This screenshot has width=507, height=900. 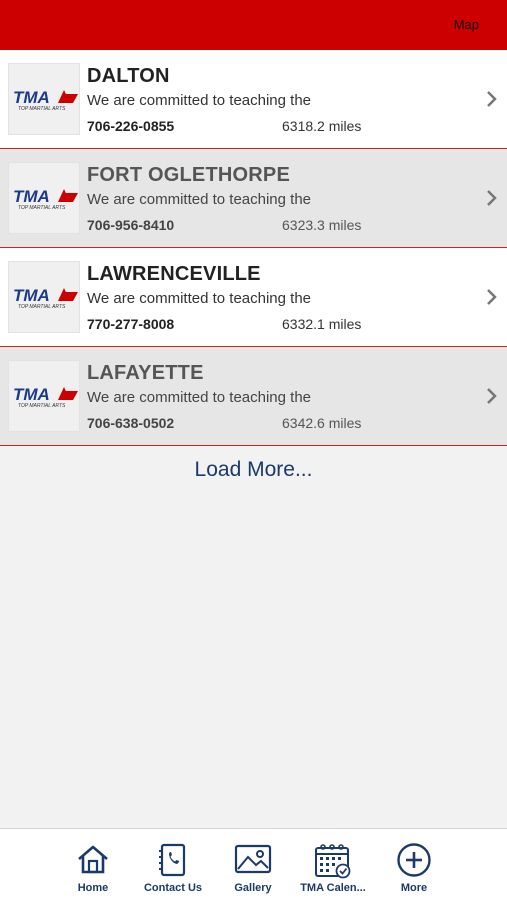 I want to click on location-distance: 6323.3 miles, so click(x=322, y=225).